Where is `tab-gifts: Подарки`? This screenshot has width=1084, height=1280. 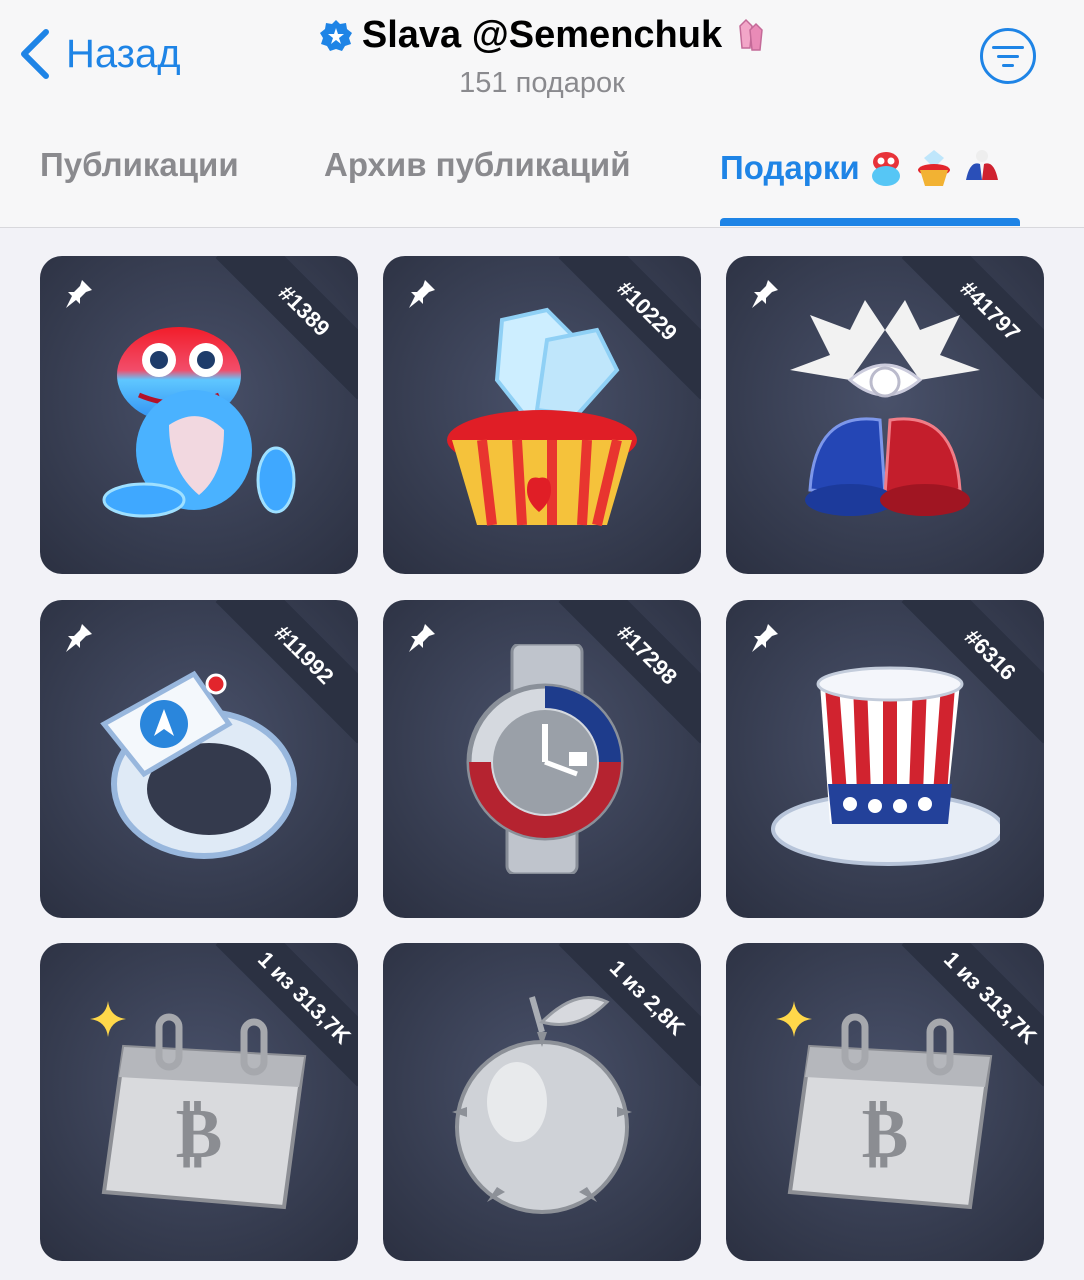
tab-gifts: Подарки is located at coordinates (862, 168).